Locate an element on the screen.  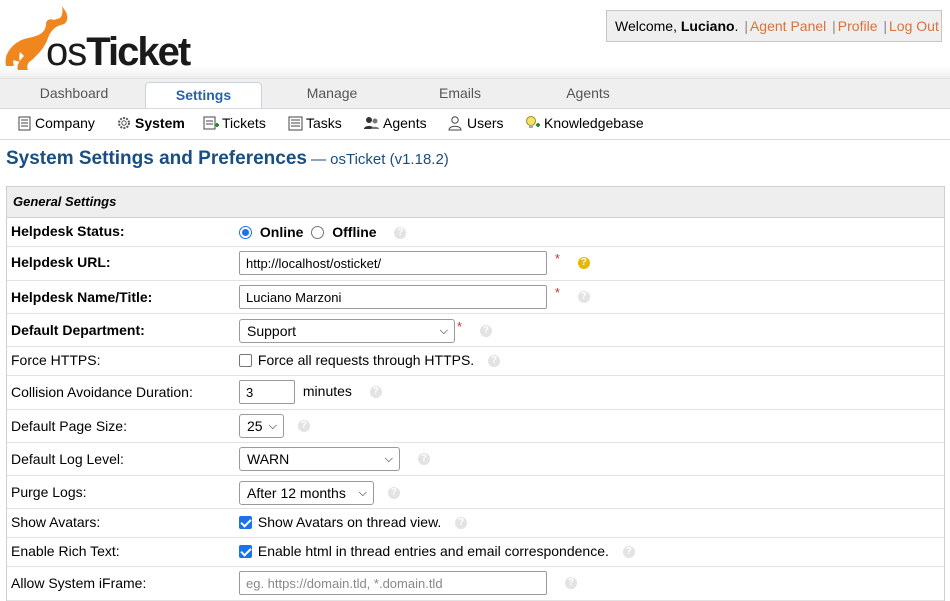
iframe-control: ? is located at coordinates (408, 583).